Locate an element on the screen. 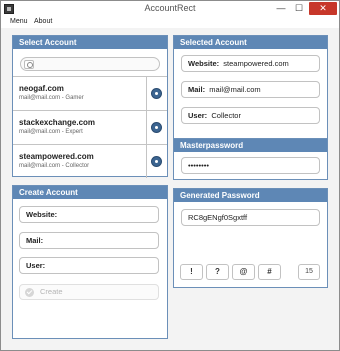 The width and height of the screenshot is (340, 351). create-button: Create is located at coordinates (89, 292).